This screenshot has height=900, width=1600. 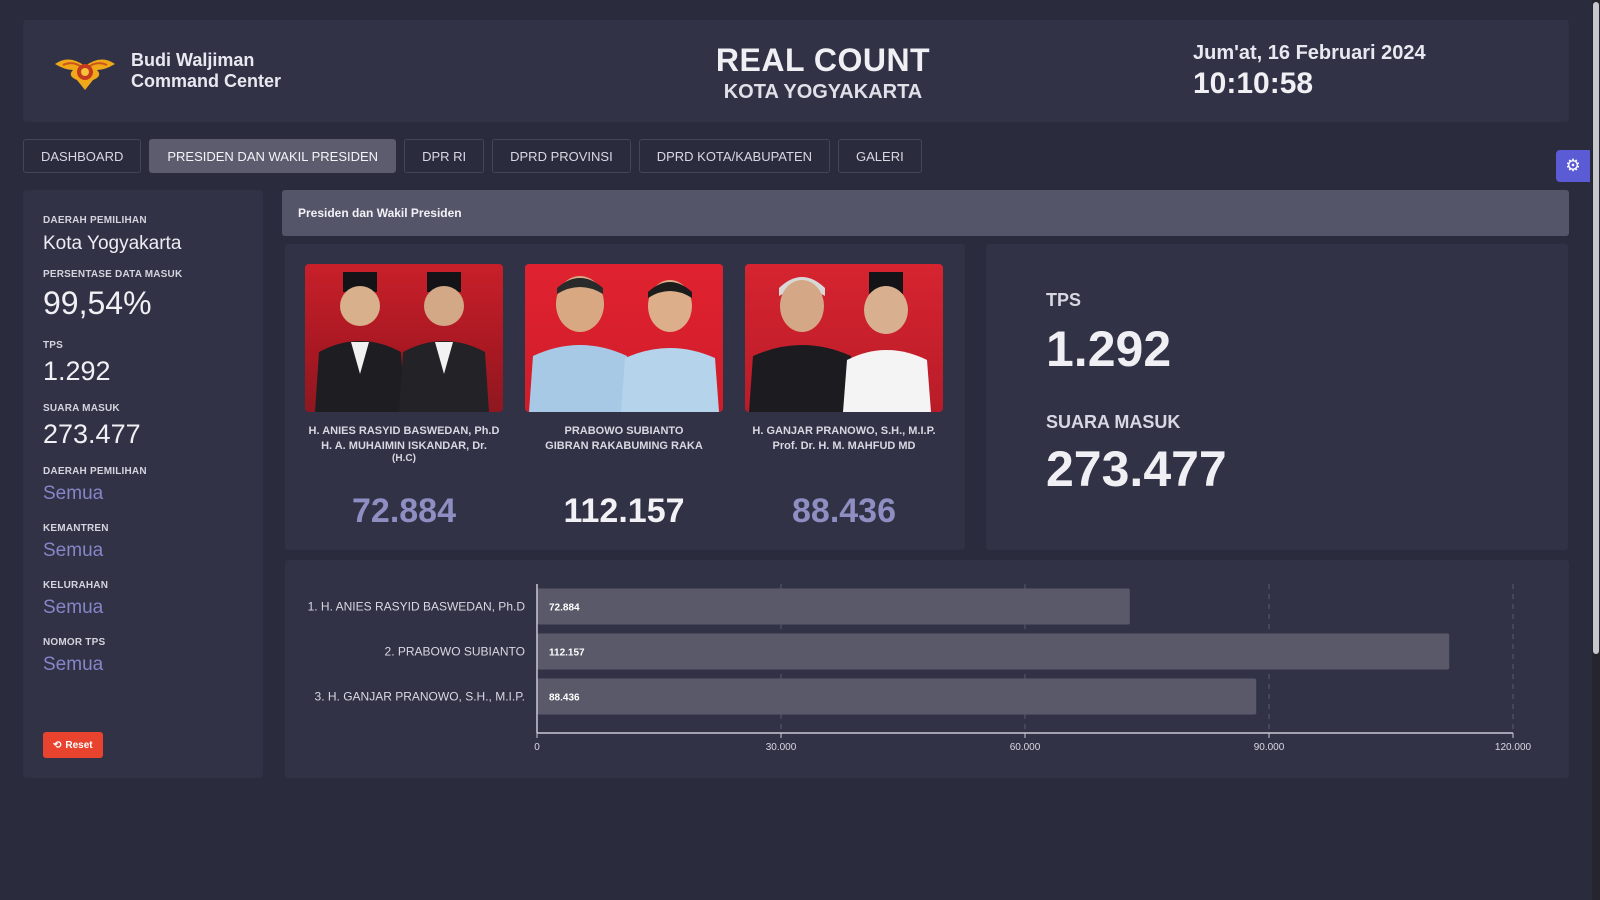 What do you see at coordinates (404, 511) in the screenshot?
I see `candidate-1-votes: 72.884` at bounding box center [404, 511].